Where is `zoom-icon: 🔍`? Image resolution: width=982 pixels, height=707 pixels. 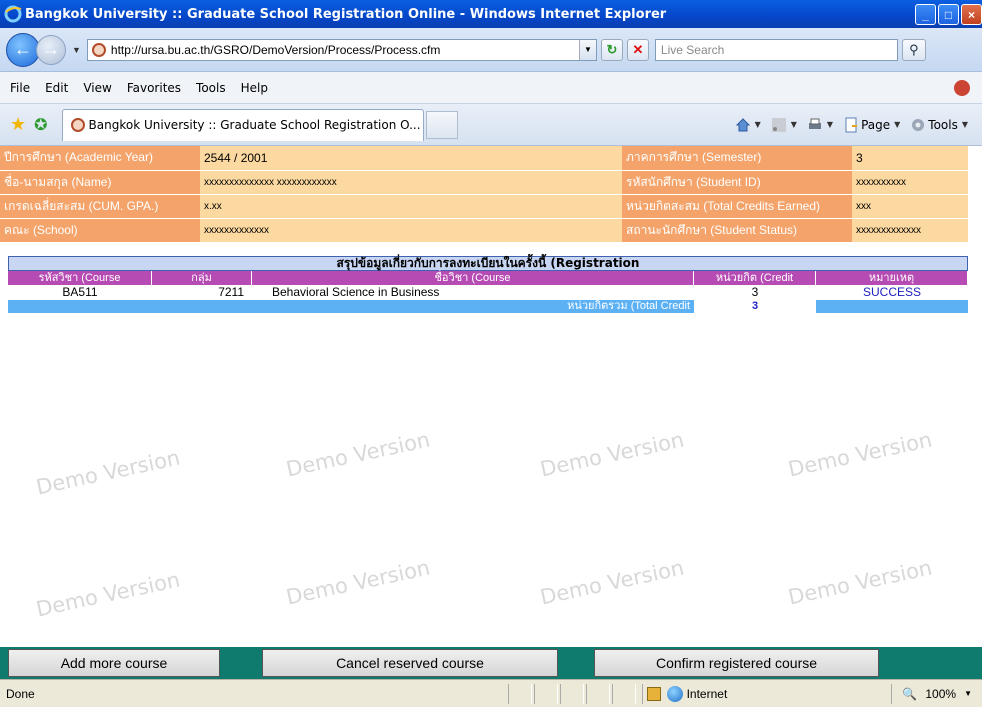 zoom-icon: 🔍 is located at coordinates (910, 693).